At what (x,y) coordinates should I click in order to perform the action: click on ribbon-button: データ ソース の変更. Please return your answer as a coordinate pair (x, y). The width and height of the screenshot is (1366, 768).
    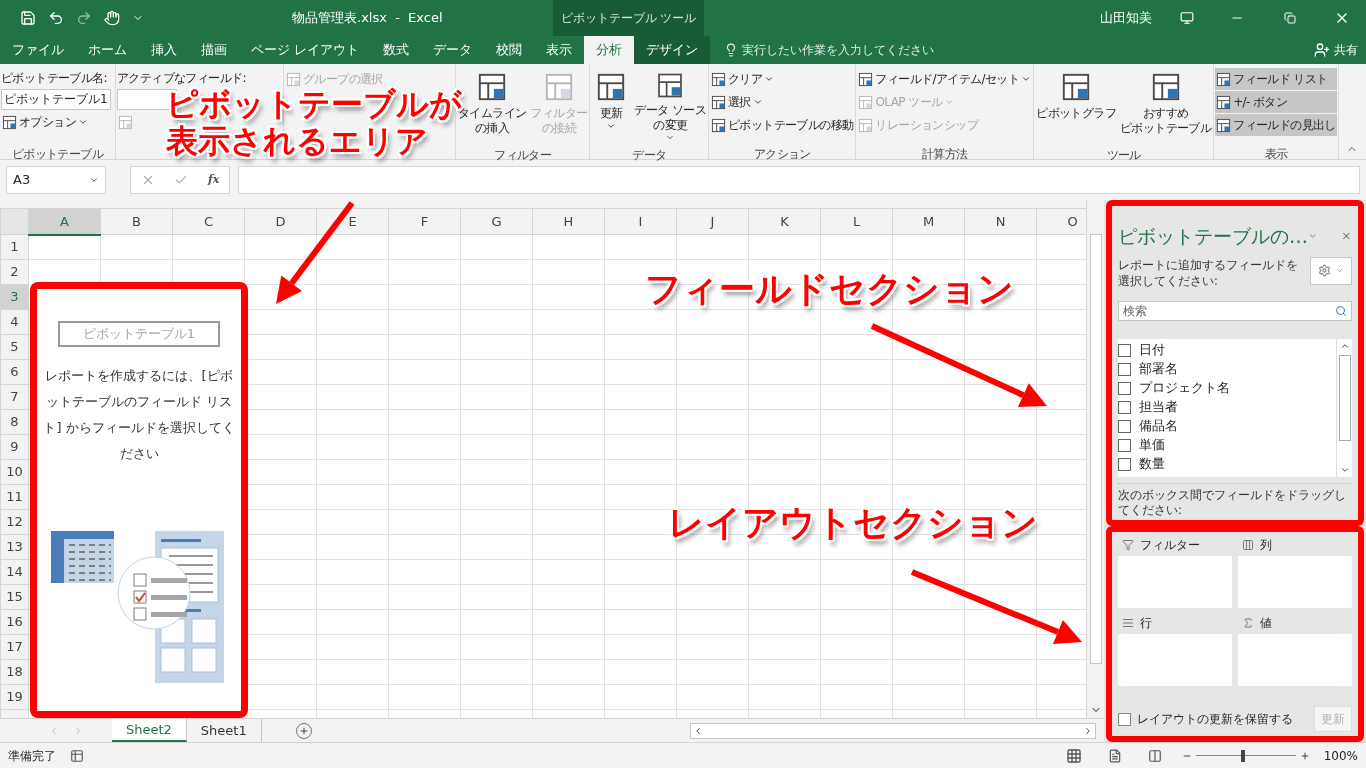
    Looking at the image, I should click on (670, 105).